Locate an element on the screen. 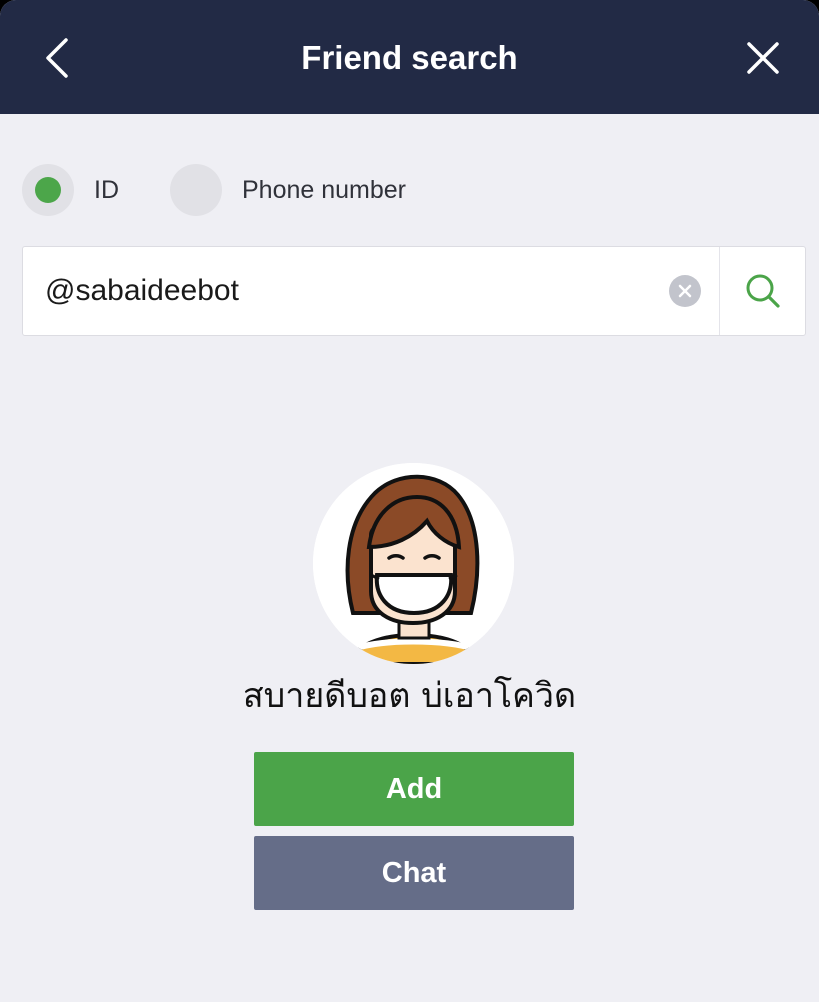 The height and width of the screenshot is (1002, 819). search-box is located at coordinates (414, 291).